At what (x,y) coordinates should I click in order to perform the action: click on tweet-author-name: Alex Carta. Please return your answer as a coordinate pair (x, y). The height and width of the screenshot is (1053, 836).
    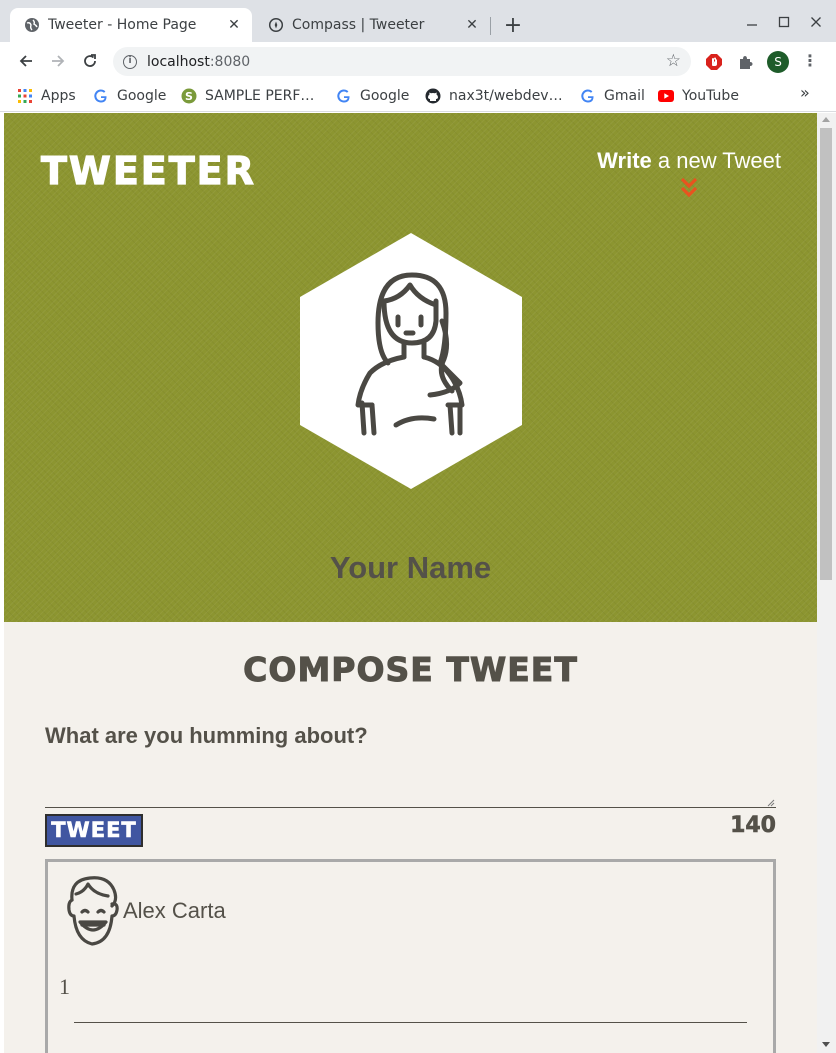
    Looking at the image, I should click on (174, 910).